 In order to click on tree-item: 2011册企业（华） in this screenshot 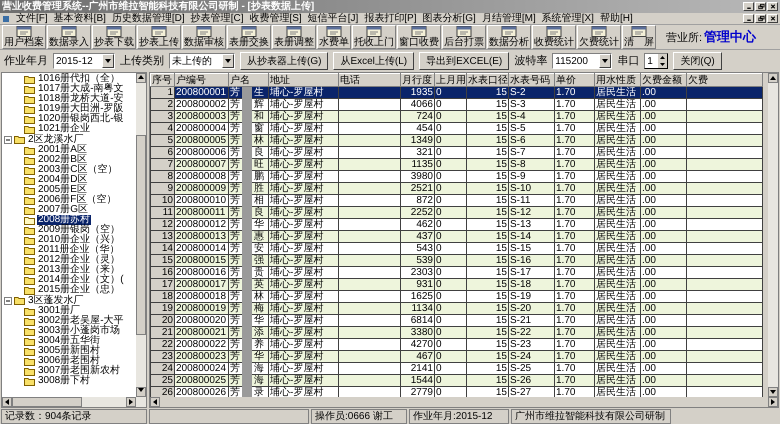, I will do `click(79, 250)`.